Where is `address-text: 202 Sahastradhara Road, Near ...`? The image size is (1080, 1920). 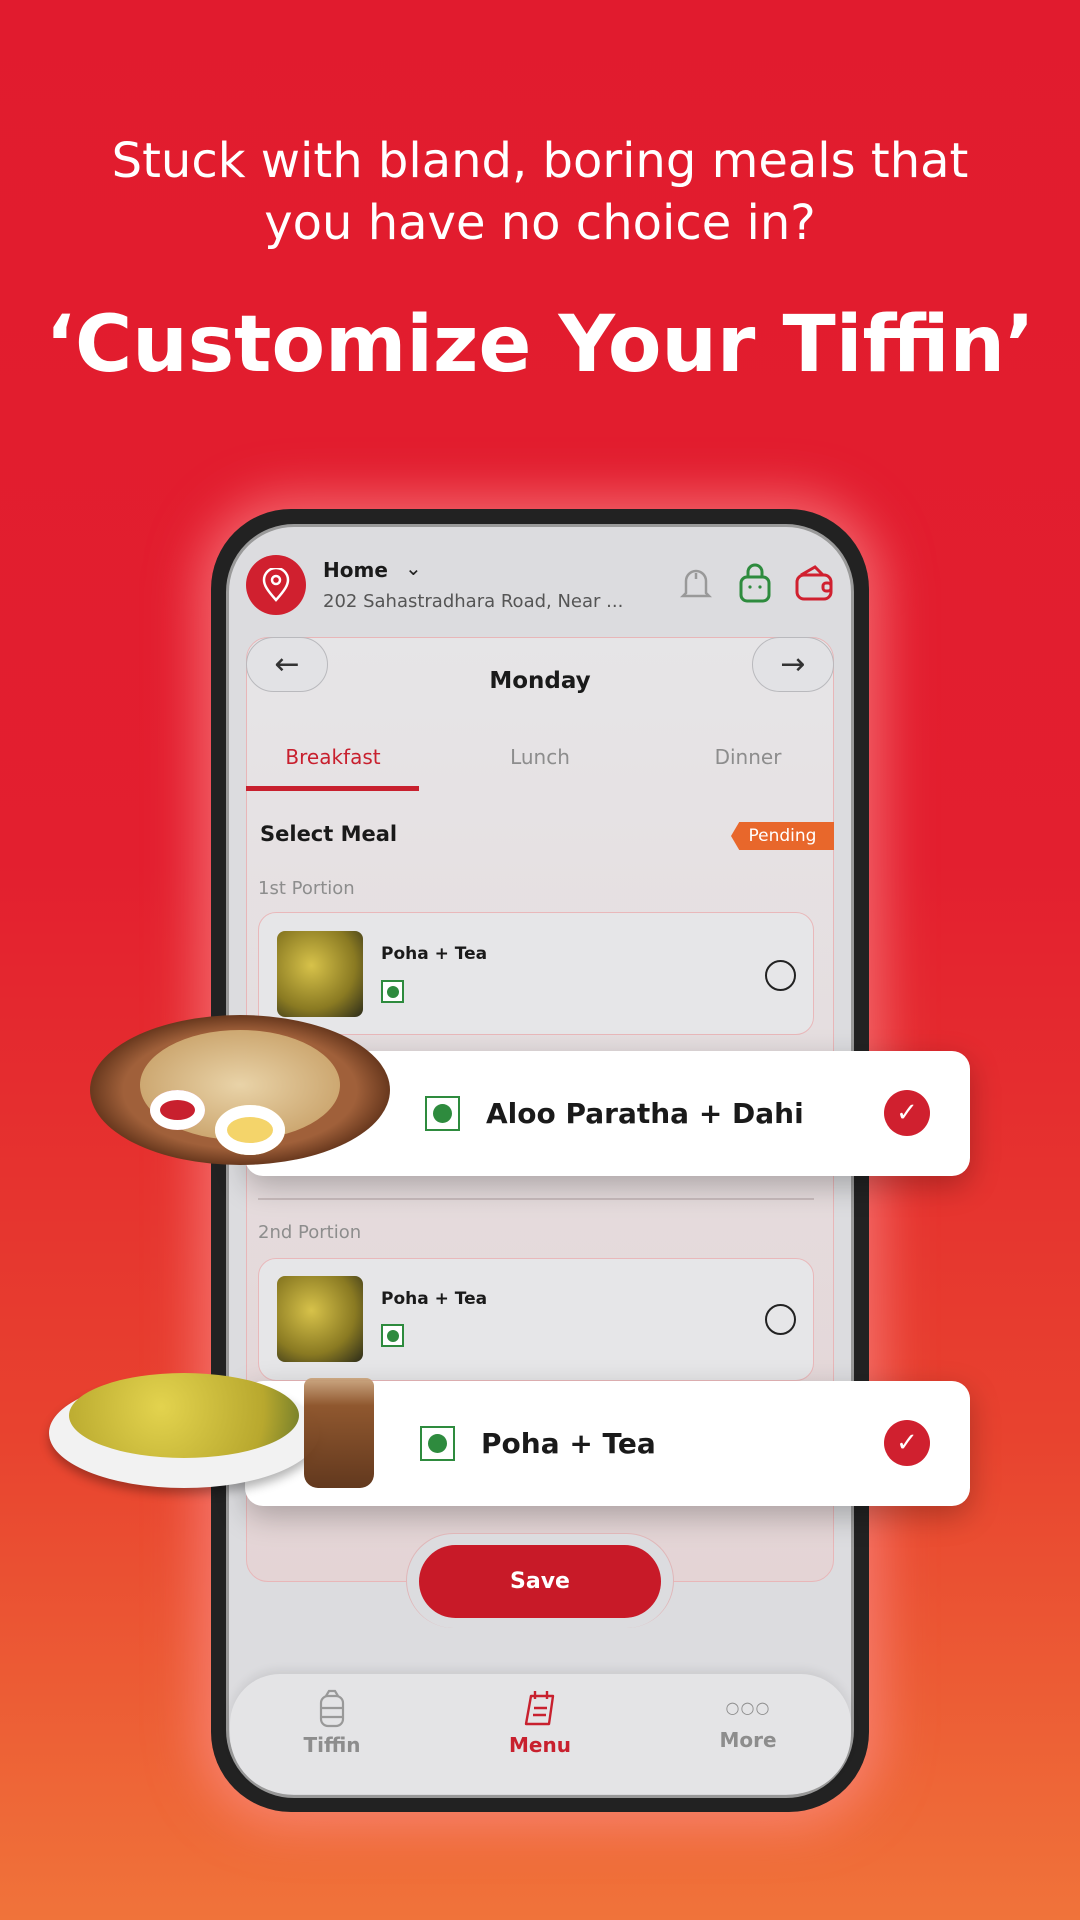
address-text: 202 Sahastradhara Road, Near ... is located at coordinates (473, 601).